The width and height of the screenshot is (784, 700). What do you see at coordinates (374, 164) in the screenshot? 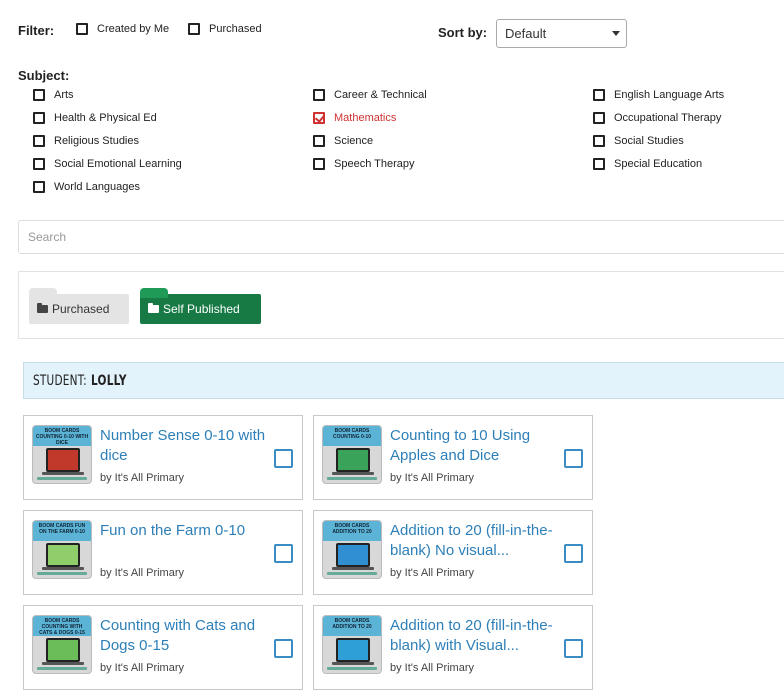
I see `subject-label-text: Speech Therapy` at bounding box center [374, 164].